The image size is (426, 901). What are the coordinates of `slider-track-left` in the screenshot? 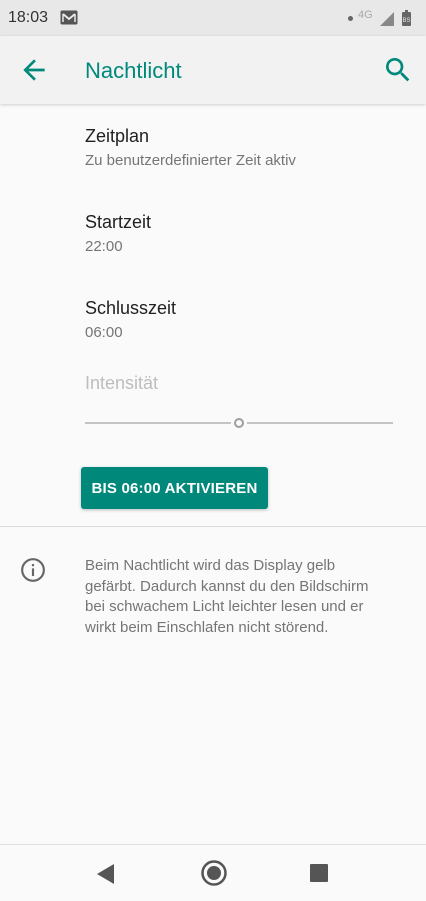 It's located at (158, 423).